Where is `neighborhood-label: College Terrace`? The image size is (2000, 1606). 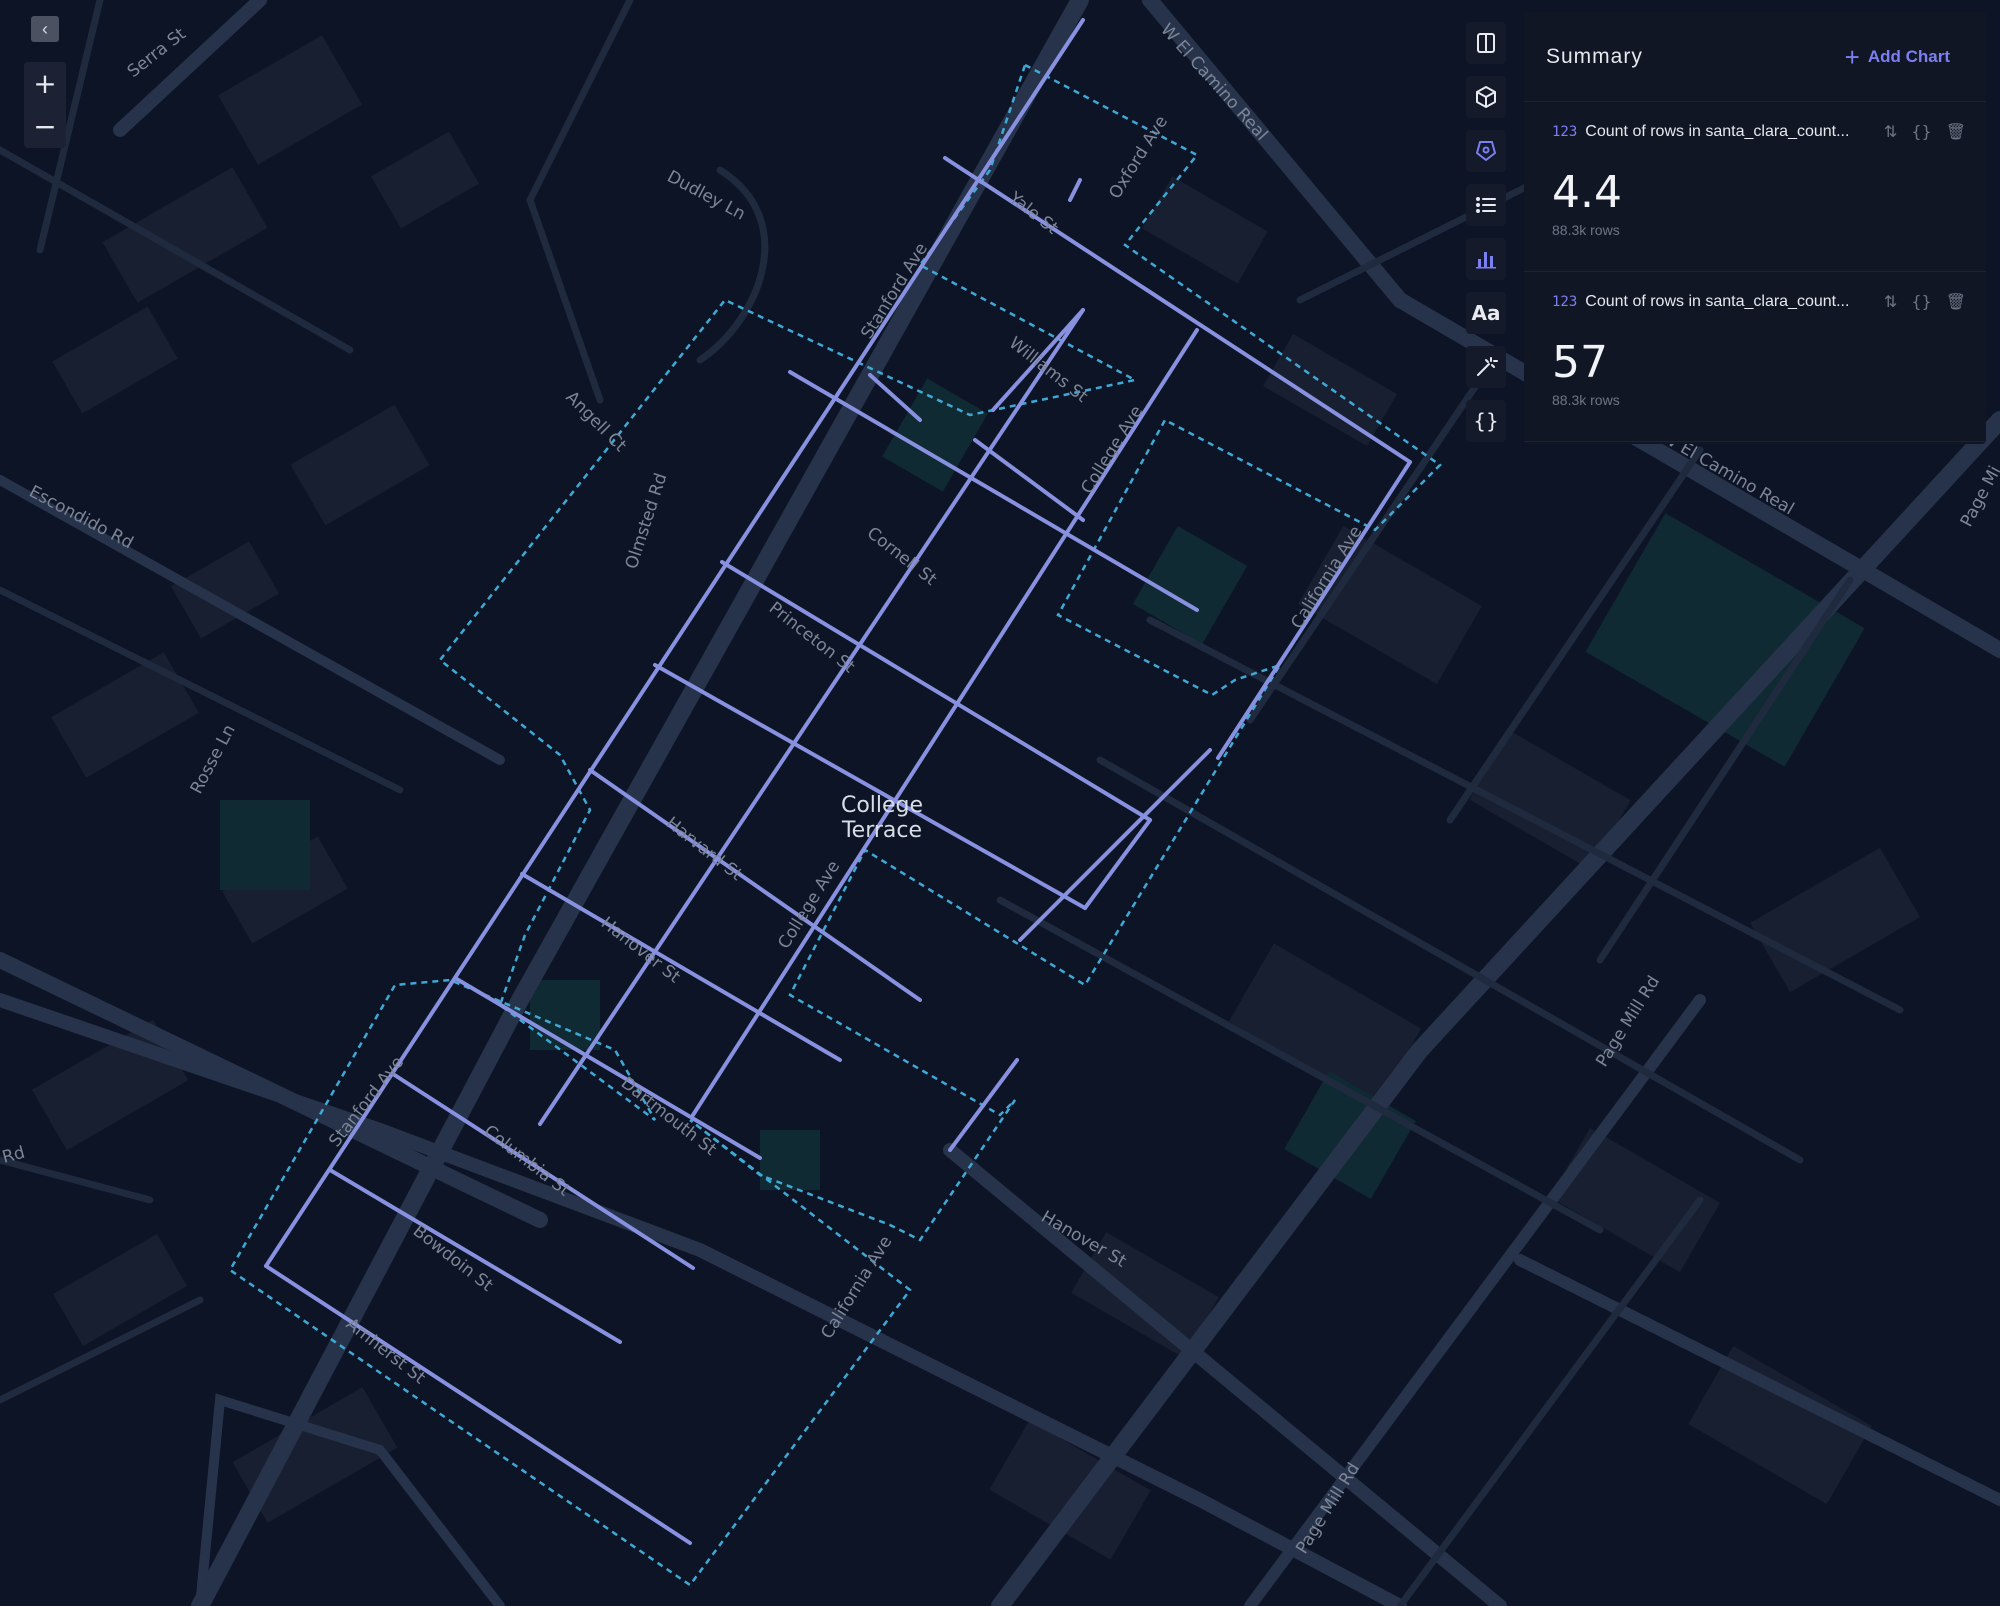 neighborhood-label: College Terrace is located at coordinates (882, 818).